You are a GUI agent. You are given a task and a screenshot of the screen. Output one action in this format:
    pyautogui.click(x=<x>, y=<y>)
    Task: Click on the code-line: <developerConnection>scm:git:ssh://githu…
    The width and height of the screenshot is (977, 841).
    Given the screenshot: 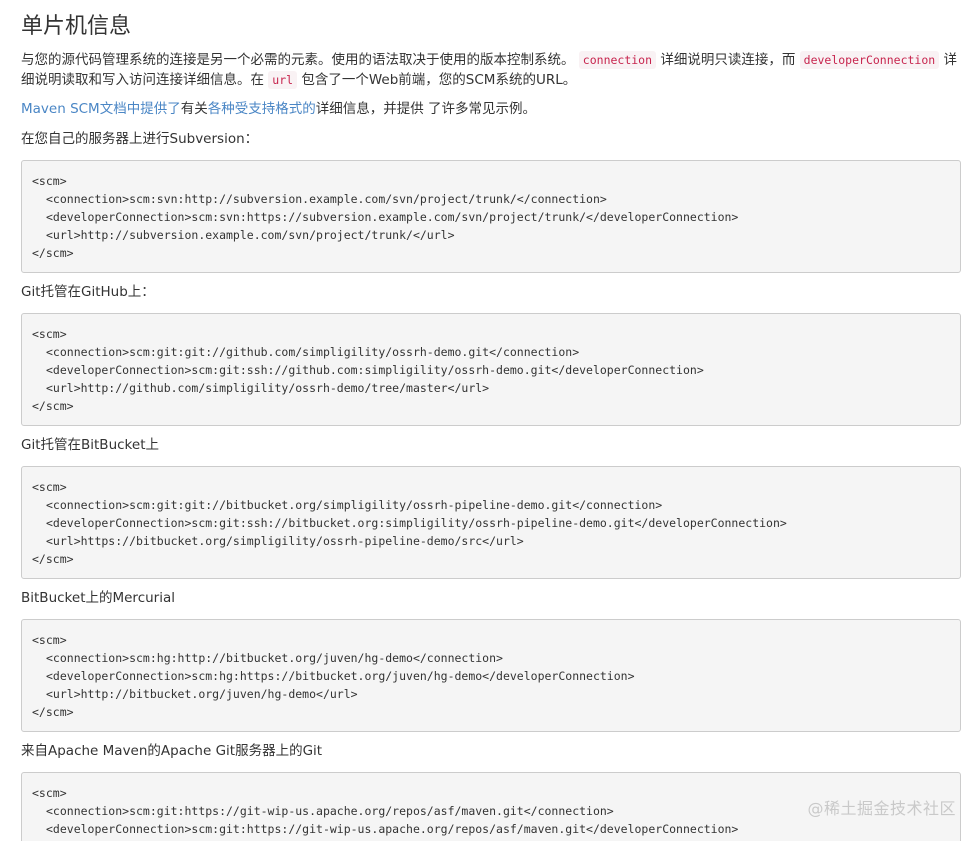 What is the action you would take?
    pyautogui.click(x=375, y=370)
    